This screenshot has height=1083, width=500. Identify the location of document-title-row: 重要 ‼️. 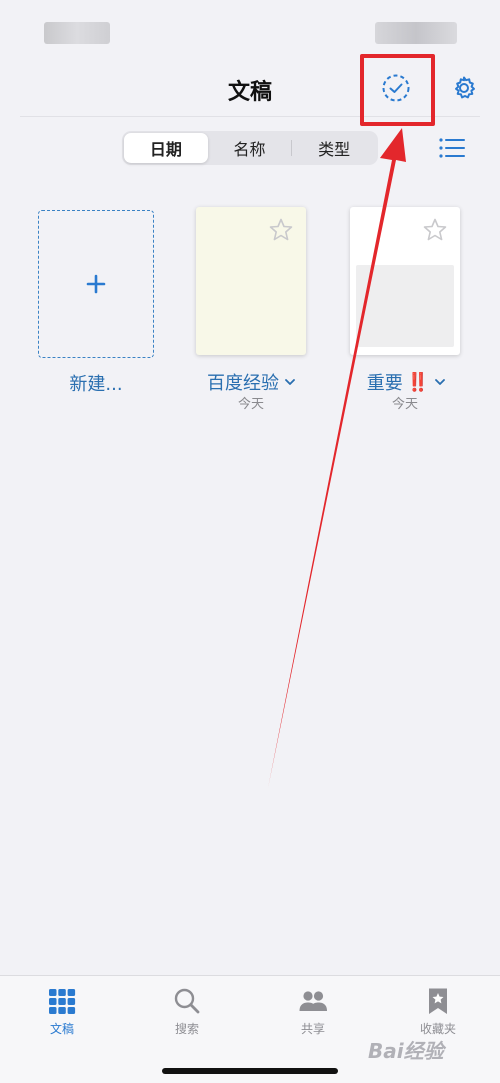
(406, 382).